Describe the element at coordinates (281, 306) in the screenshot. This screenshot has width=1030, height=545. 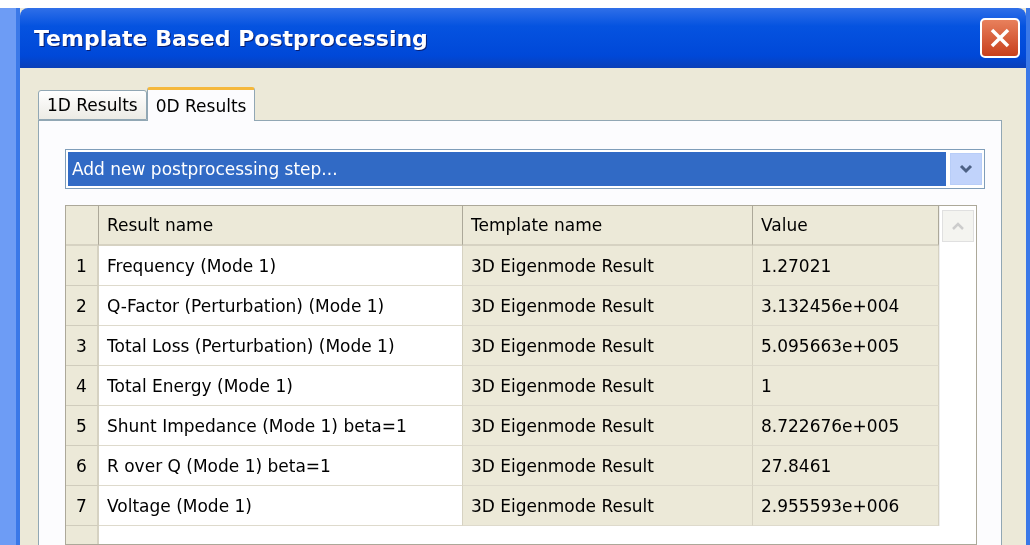
I see `table-cell: Q-Factor (Perturbation) (Mode 1)` at that location.